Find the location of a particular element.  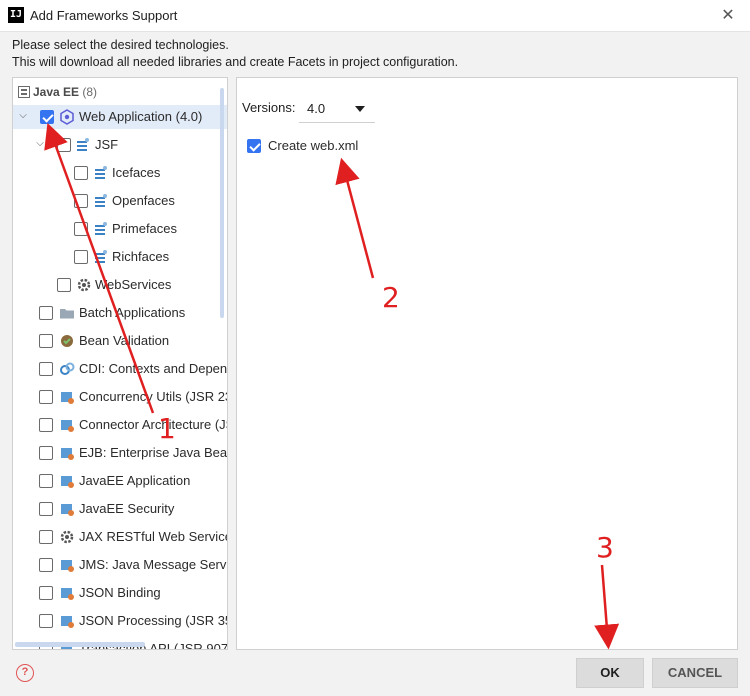

concurrency-utils-checkbox is located at coordinates (46, 397).